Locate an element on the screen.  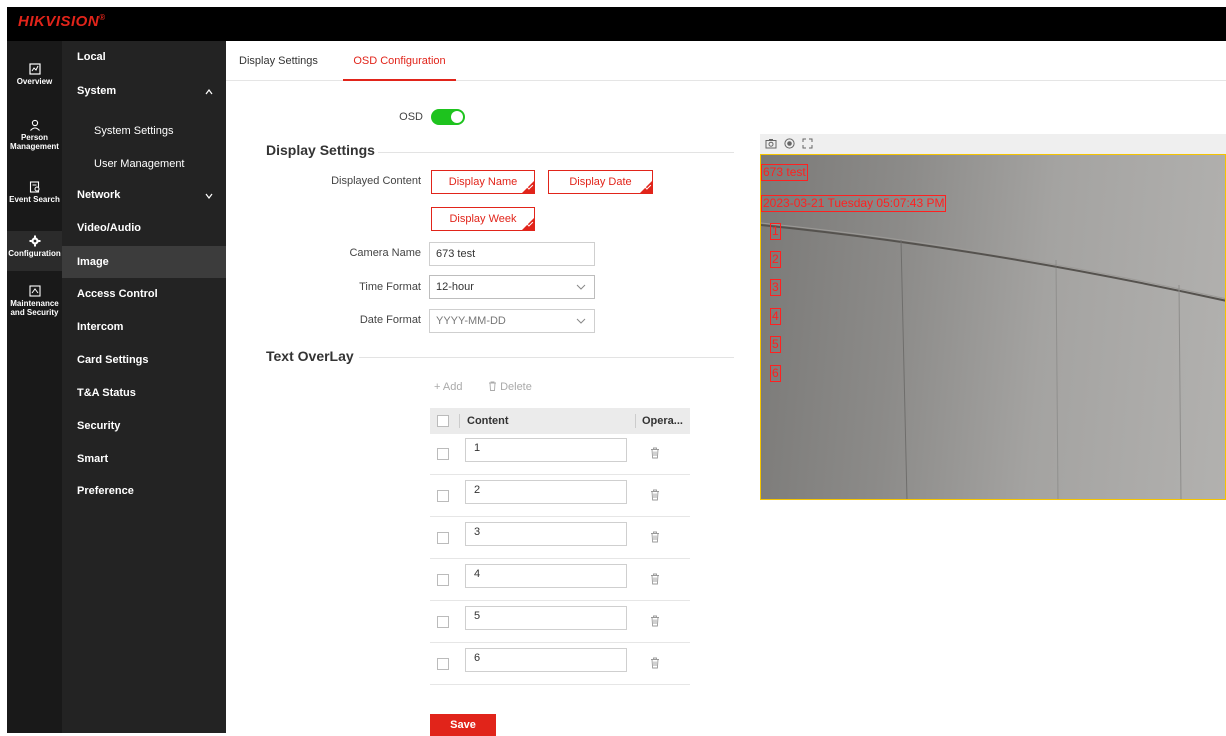
event-search-icon is located at coordinates (34, 187).